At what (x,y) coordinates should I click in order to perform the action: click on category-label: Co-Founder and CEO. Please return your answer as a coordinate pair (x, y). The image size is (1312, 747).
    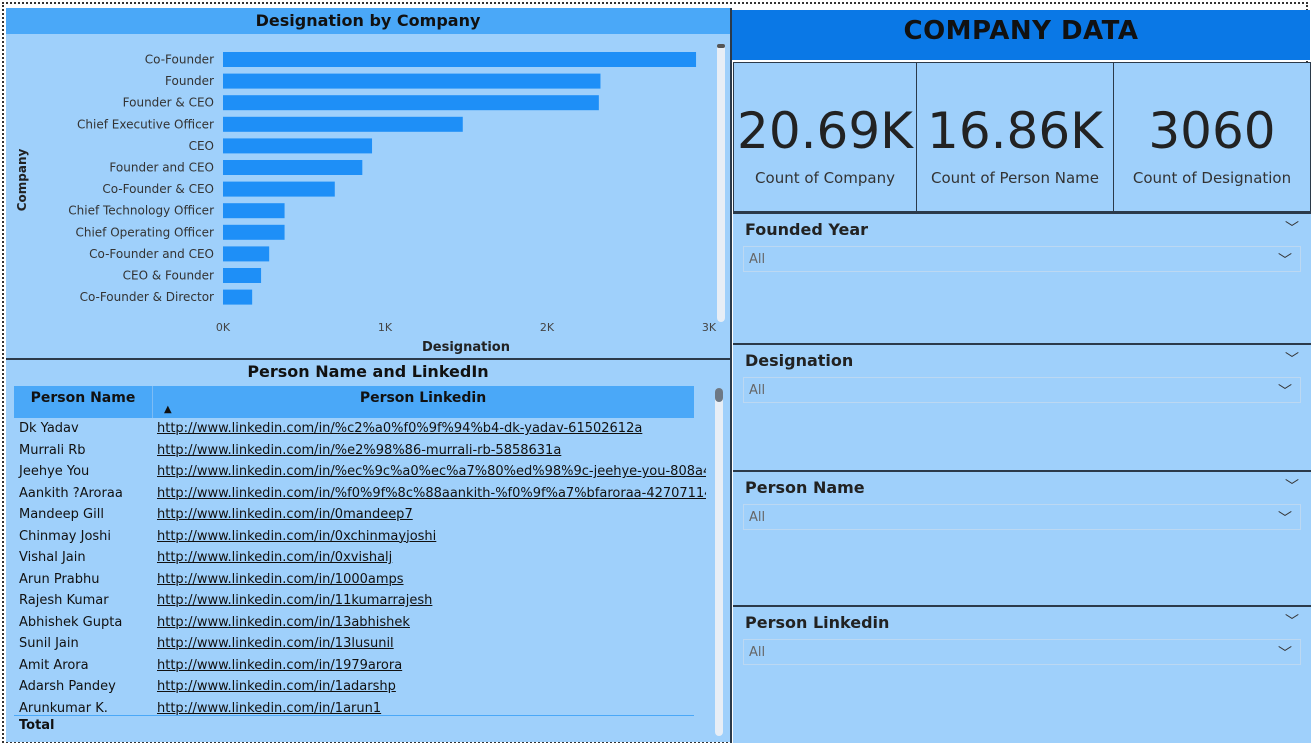
    Looking at the image, I should click on (151, 254).